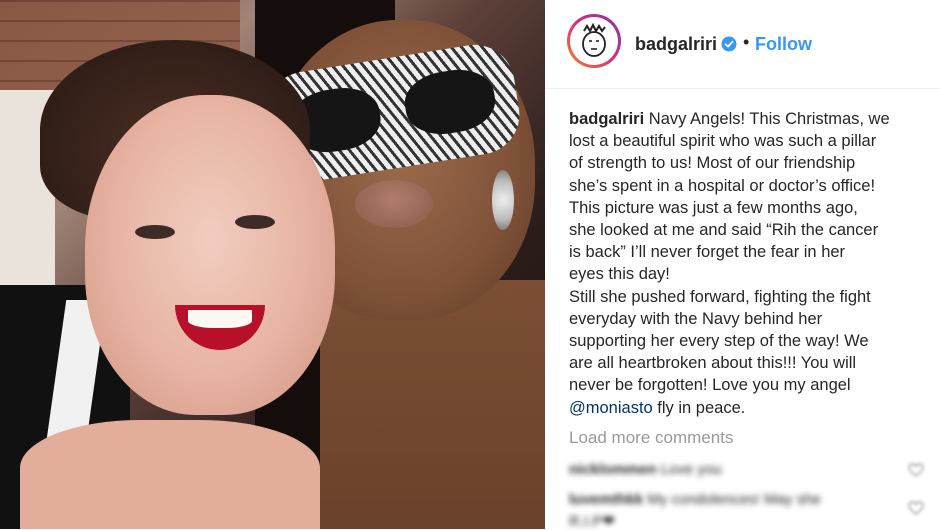 This screenshot has width=940, height=530. Describe the element at coordinates (769, 119) in the screenshot. I see `caption-text: Navy Angels! This Christmas, we` at that location.